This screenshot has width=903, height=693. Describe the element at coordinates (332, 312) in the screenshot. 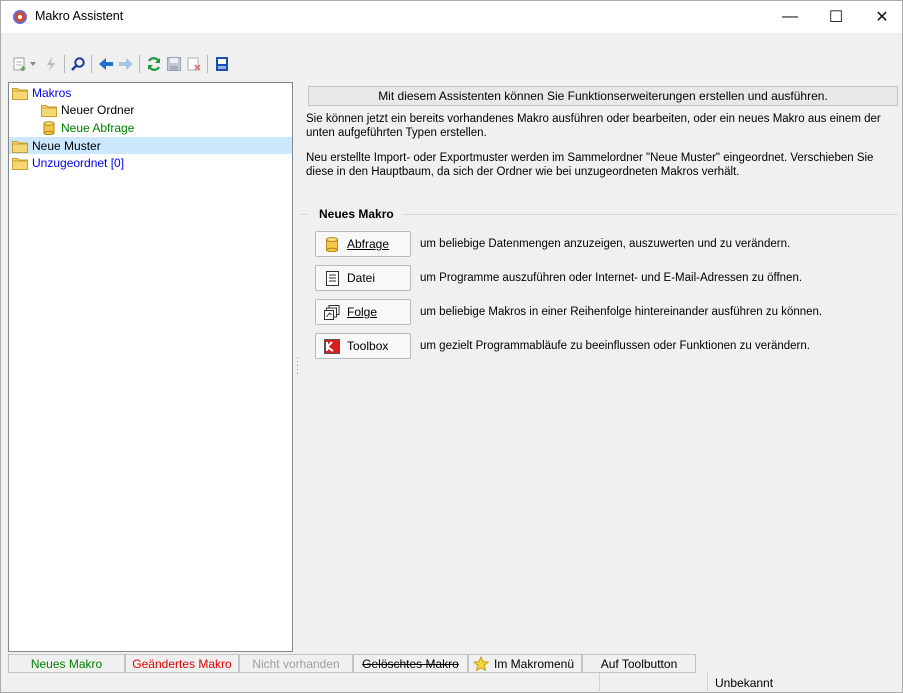

I see `sequence-icon` at that location.